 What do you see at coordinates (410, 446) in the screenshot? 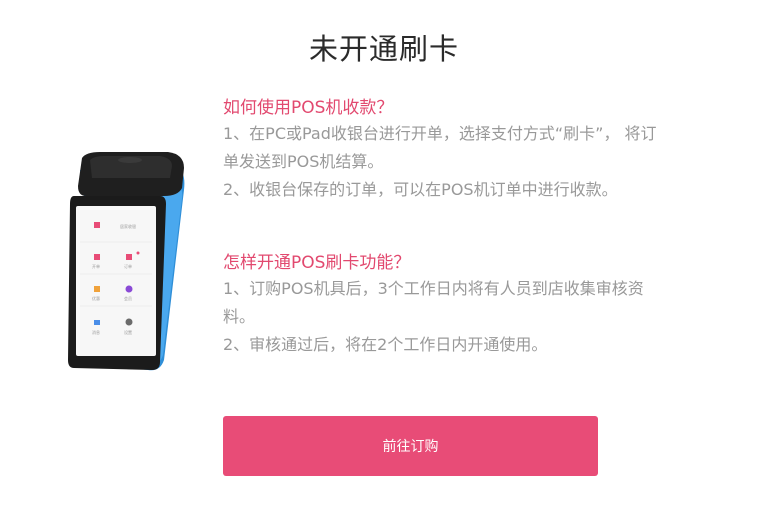
I see `go-order-button: 前往订购` at bounding box center [410, 446].